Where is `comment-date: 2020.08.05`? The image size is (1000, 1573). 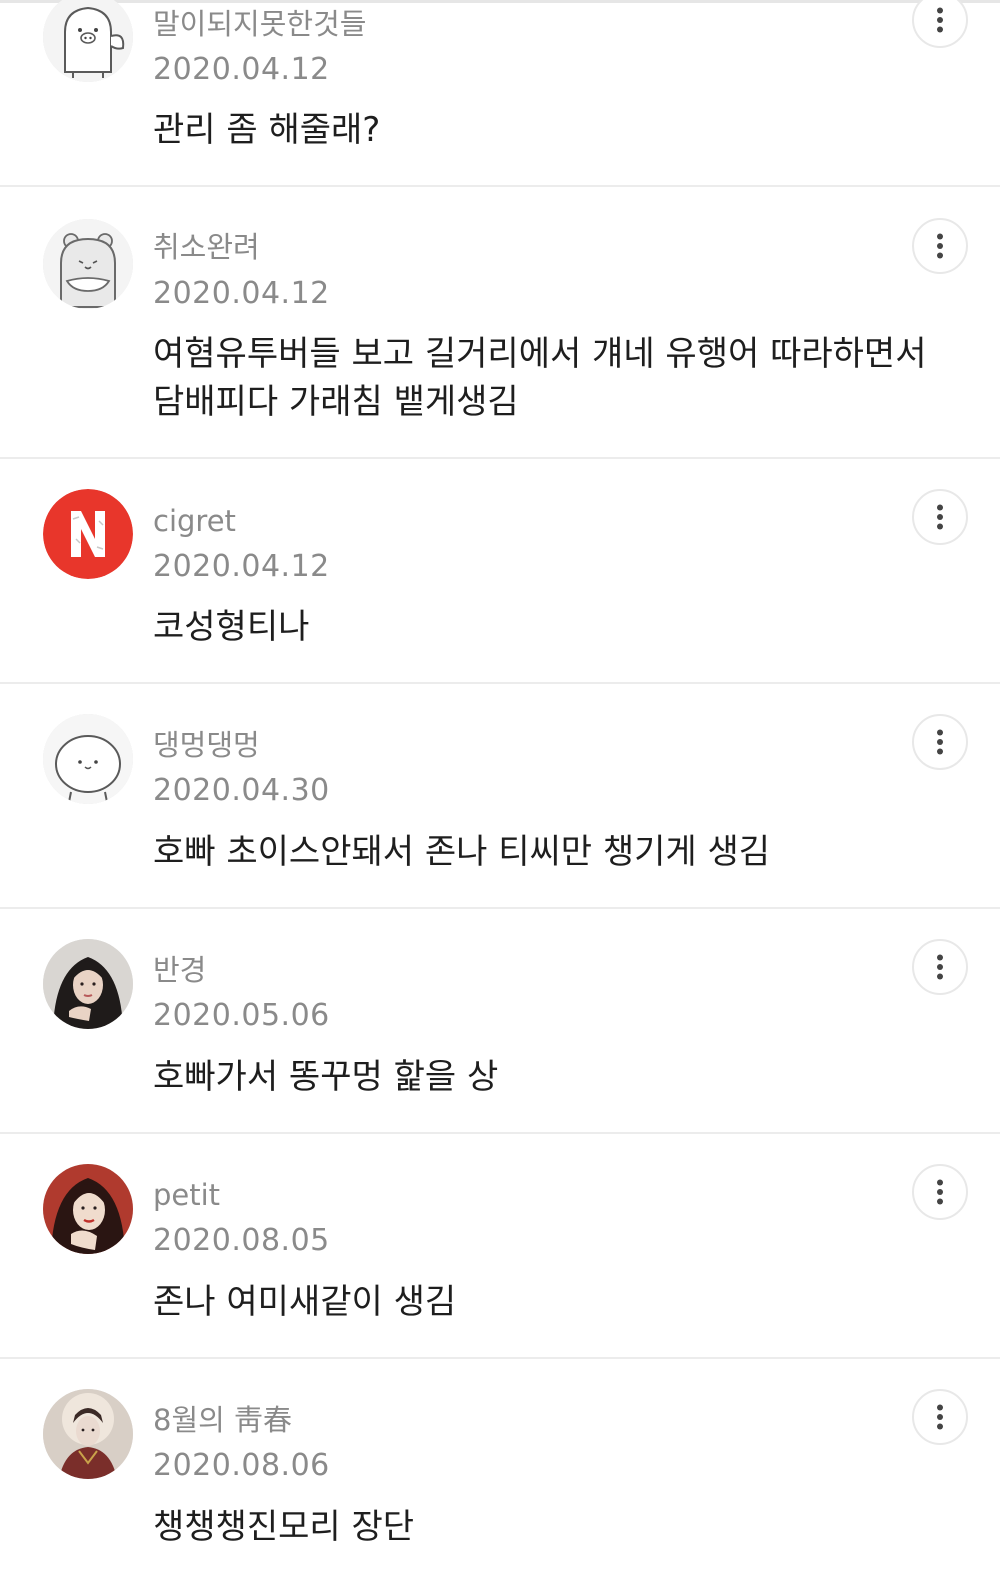
comment-date: 2020.08.05 is located at coordinates (241, 1240).